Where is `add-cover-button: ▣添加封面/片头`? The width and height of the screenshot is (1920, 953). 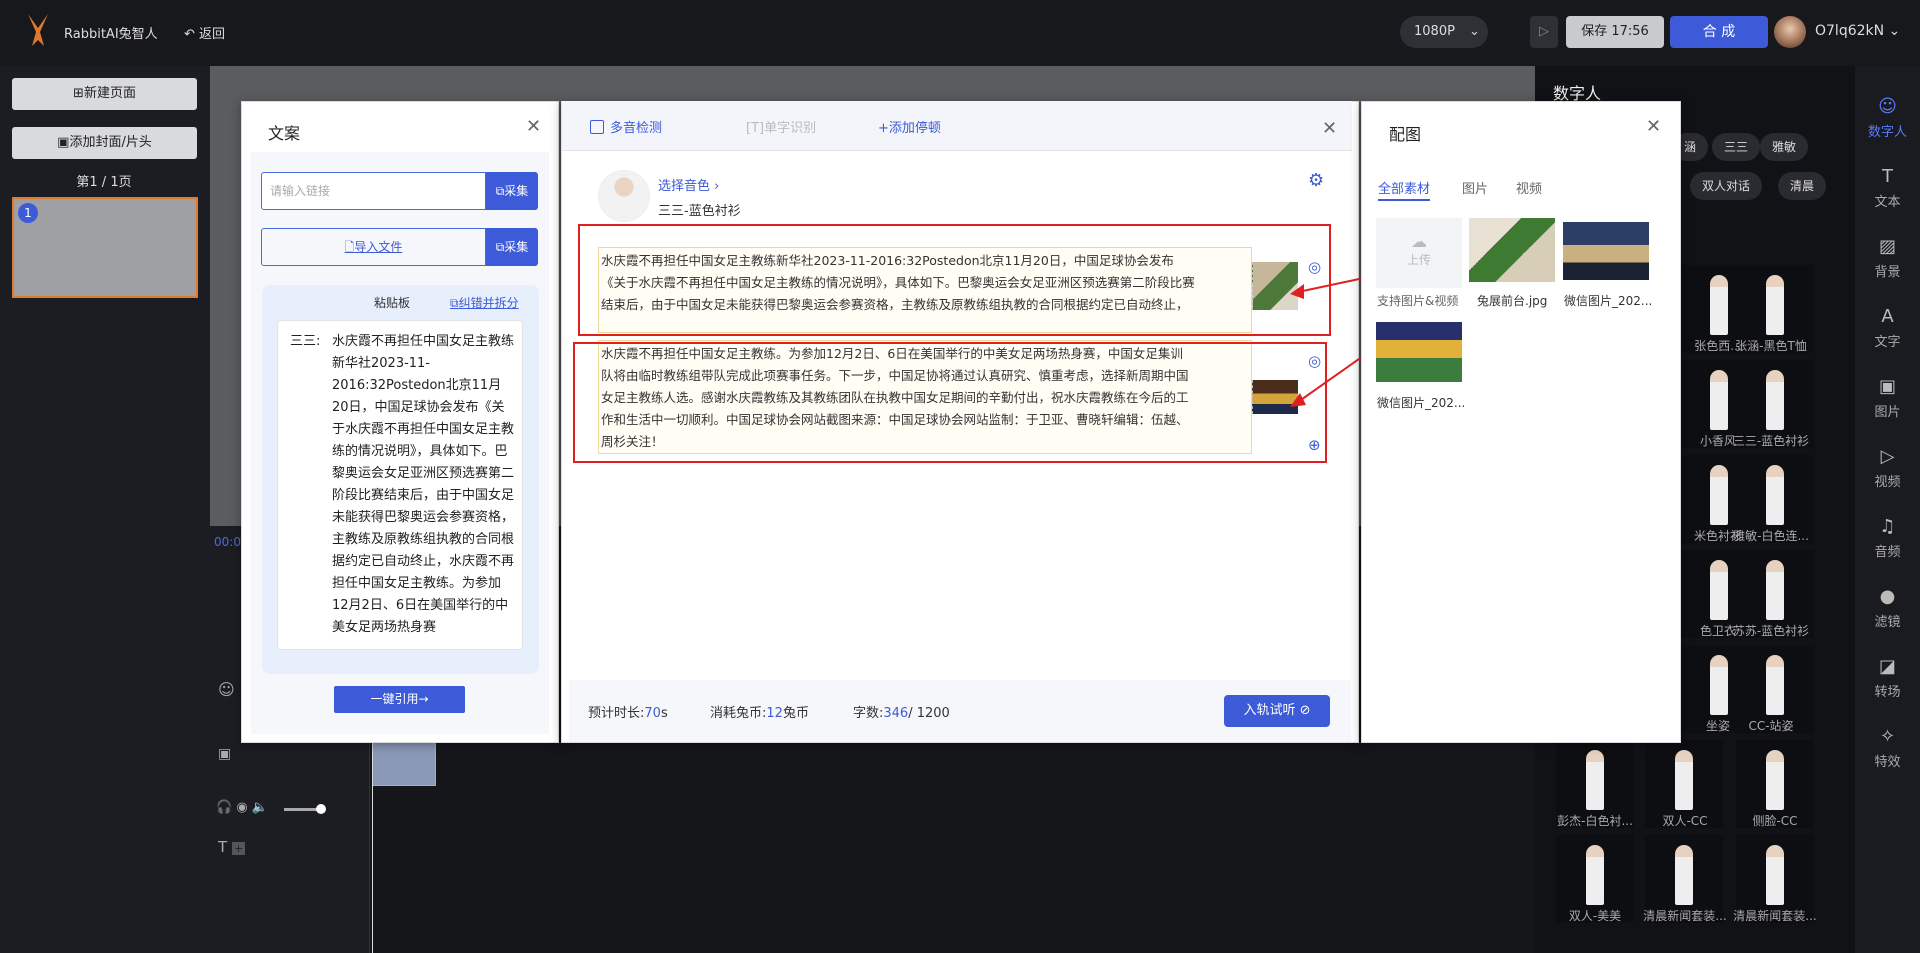 add-cover-button: ▣添加封面/片头 is located at coordinates (104, 143).